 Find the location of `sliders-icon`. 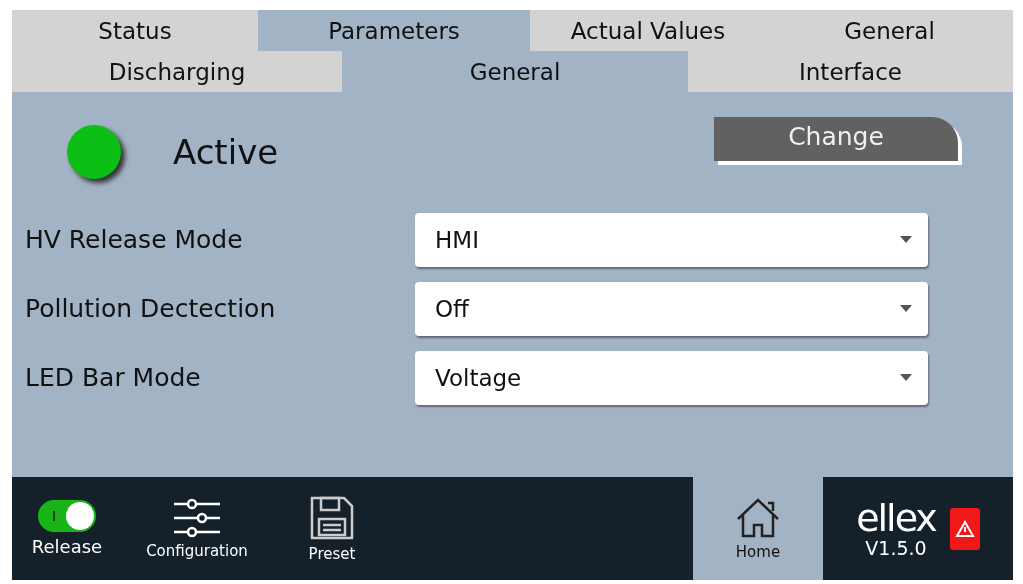

sliders-icon is located at coordinates (197, 517).